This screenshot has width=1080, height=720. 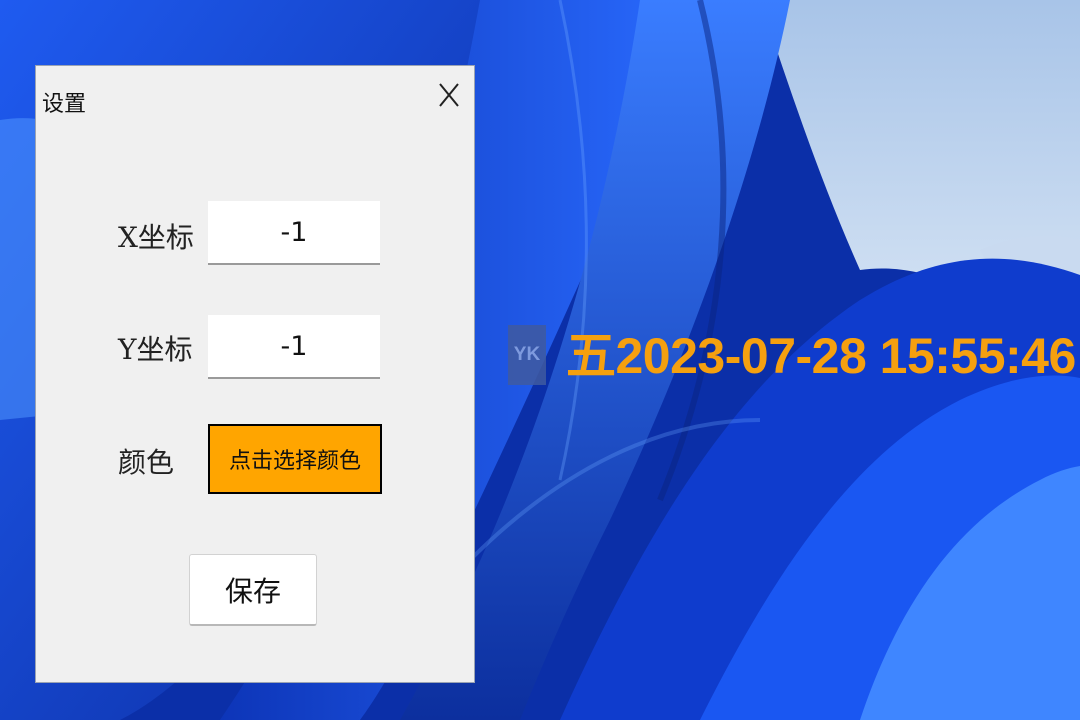 What do you see at coordinates (155, 349) in the screenshot?
I see `y-coordinate-label: Y坐标` at bounding box center [155, 349].